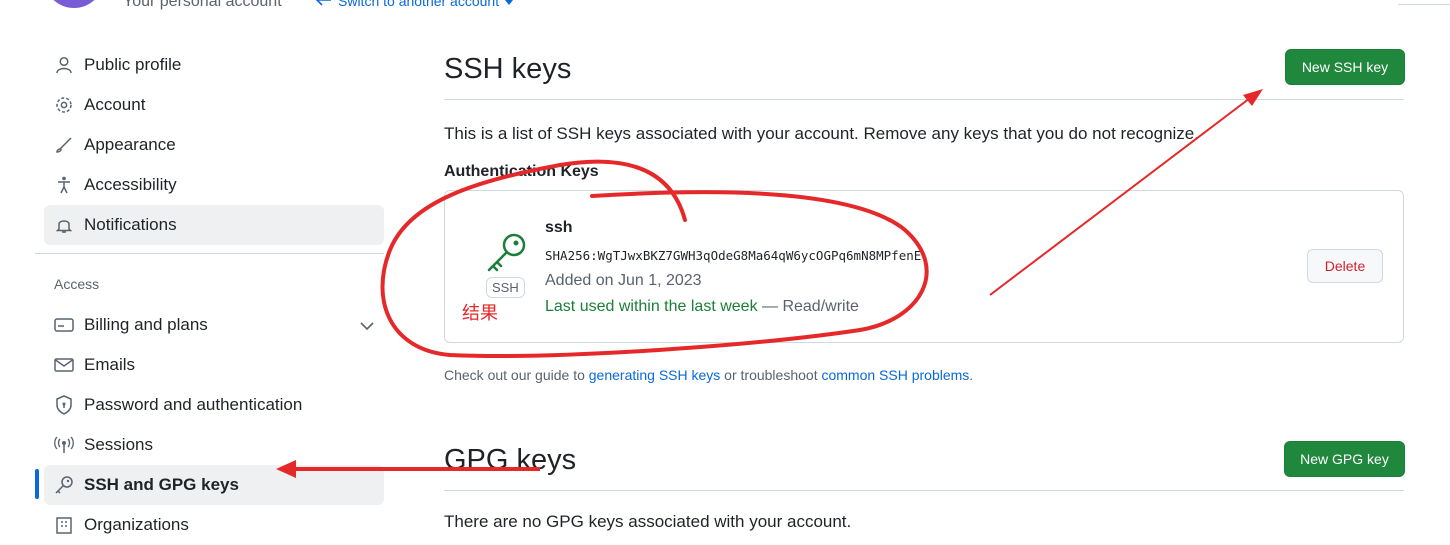  I want to click on sidebar-item-label: Notifications, so click(130, 224).